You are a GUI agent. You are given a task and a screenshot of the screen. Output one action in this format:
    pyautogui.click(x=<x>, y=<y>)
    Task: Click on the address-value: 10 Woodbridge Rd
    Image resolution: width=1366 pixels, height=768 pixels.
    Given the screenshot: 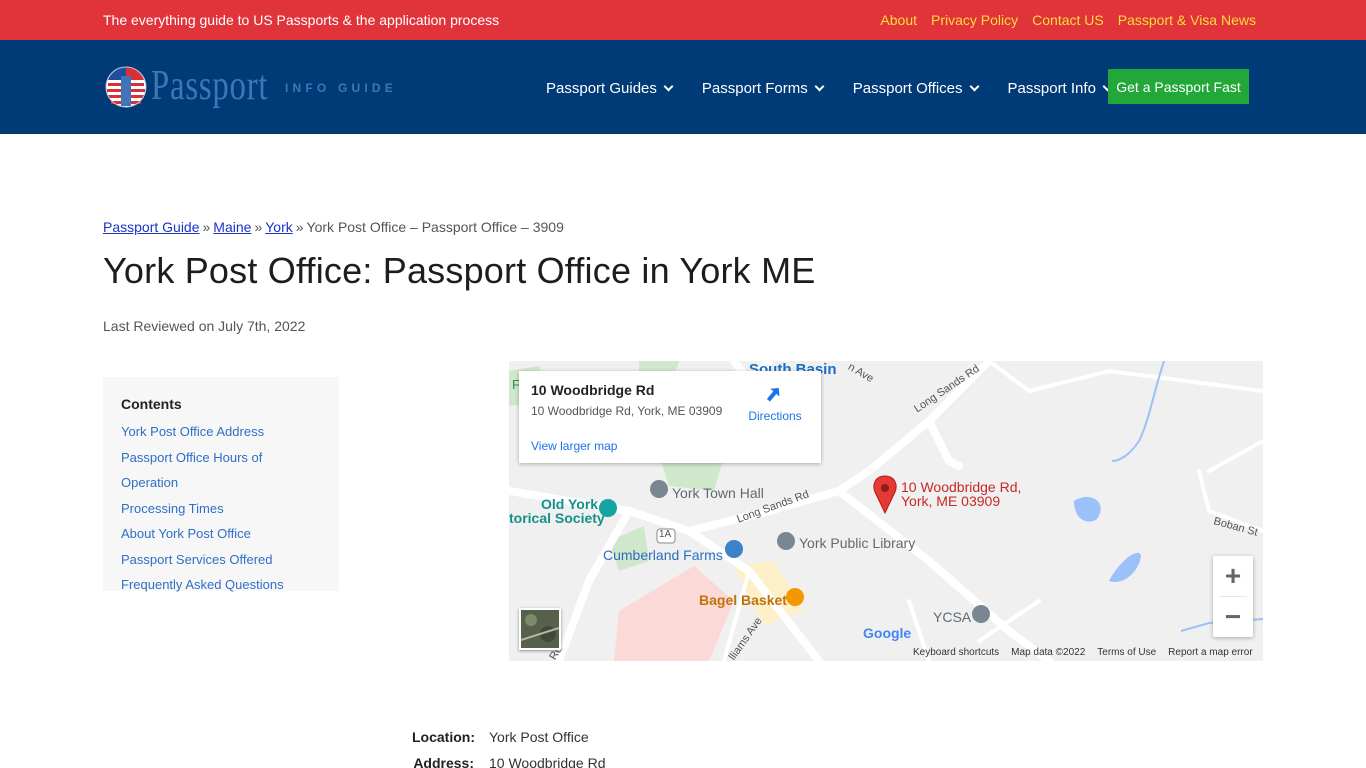 What is the action you would take?
    pyautogui.click(x=547, y=761)
    